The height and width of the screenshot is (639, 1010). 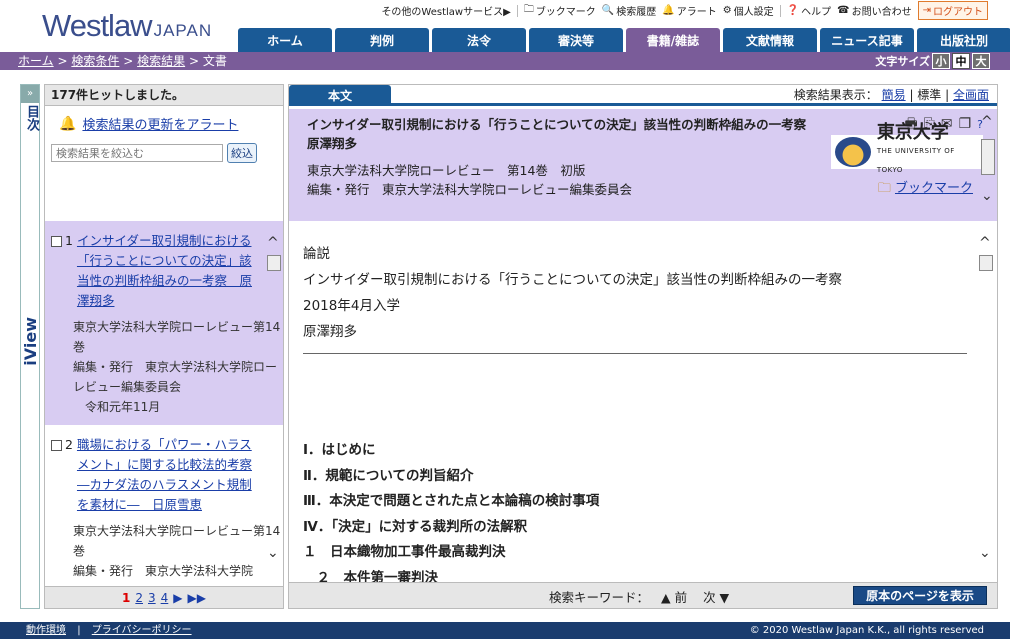 I want to click on settings-link: ⚙ 個人設定, so click(x=748, y=10).